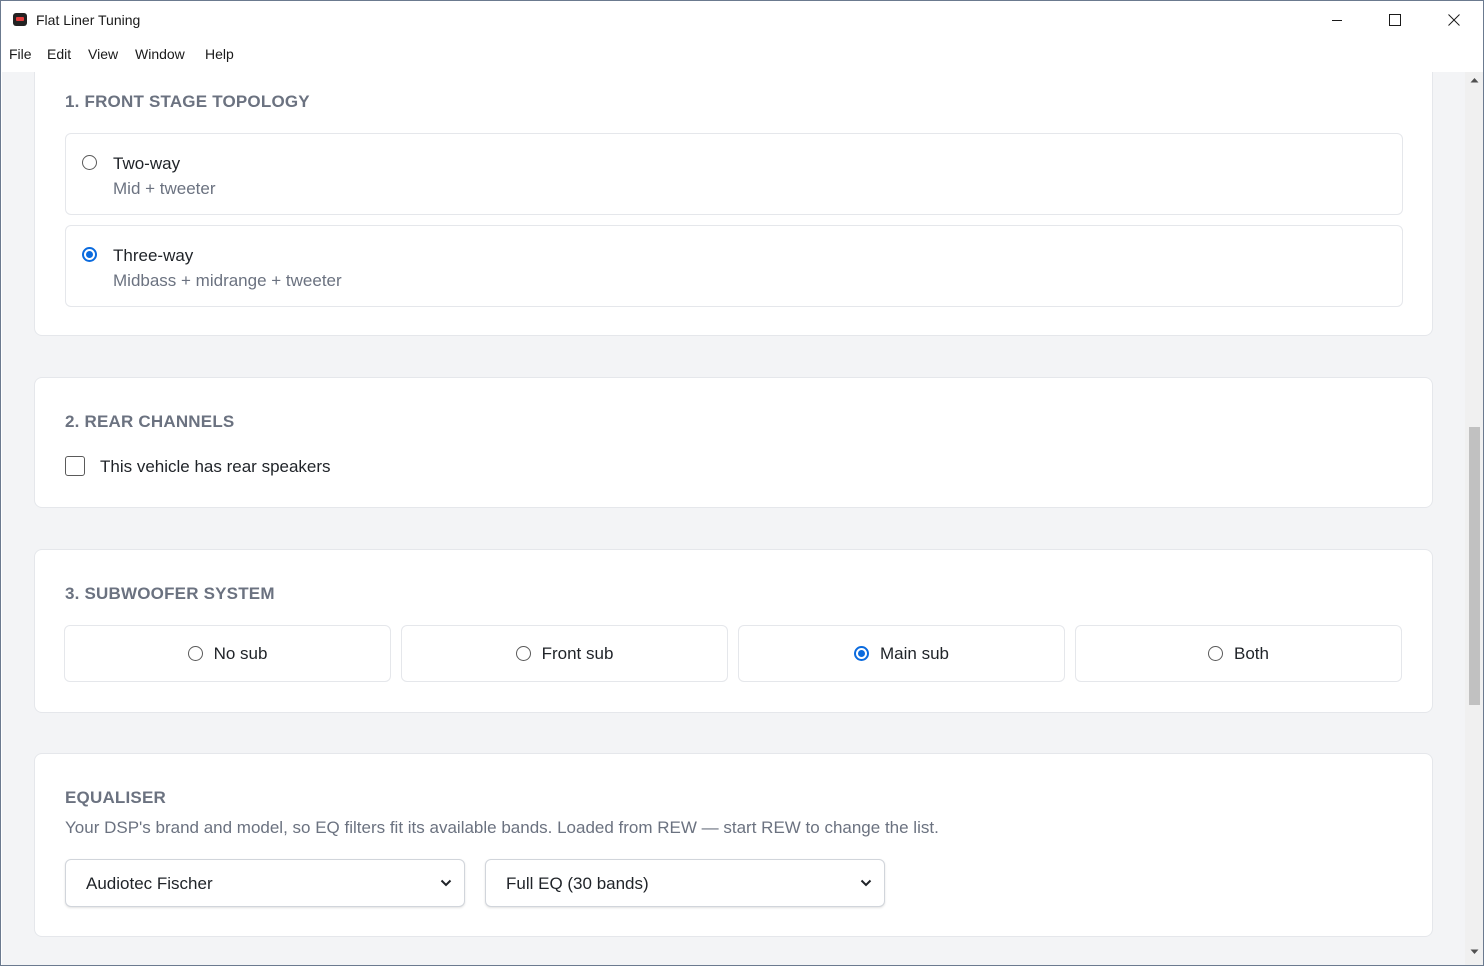 The width and height of the screenshot is (1484, 966). I want to click on front-sub-radio, so click(523, 653).